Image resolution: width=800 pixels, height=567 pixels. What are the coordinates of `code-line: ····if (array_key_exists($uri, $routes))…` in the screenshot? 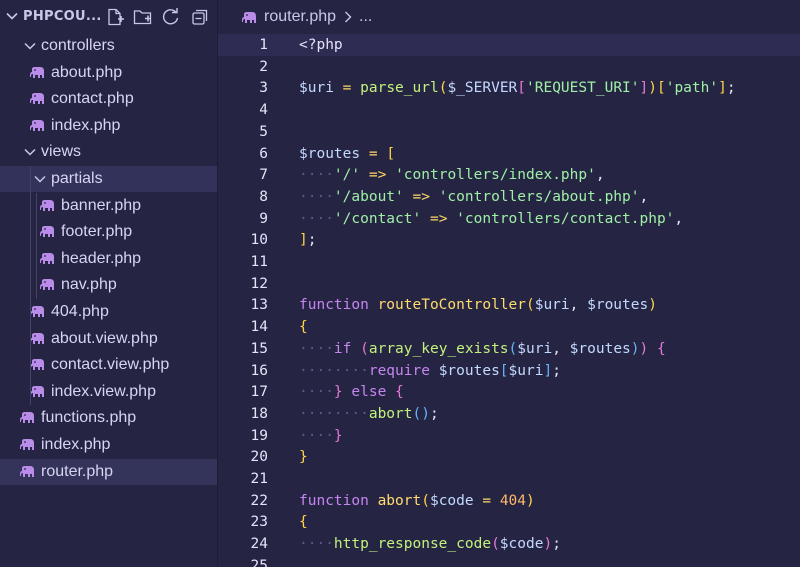 It's located at (482, 349).